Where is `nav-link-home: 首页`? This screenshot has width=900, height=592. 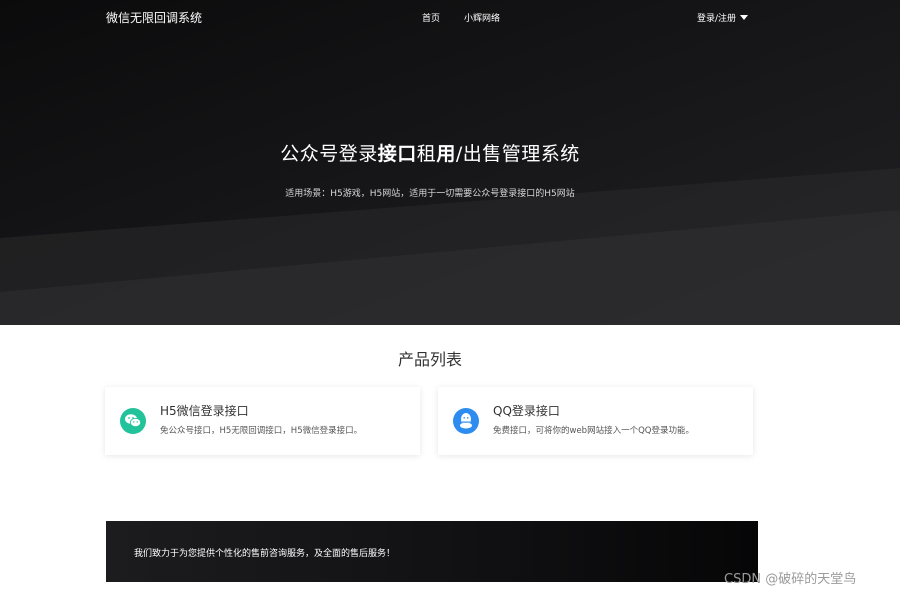 nav-link-home: 首页 is located at coordinates (431, 17).